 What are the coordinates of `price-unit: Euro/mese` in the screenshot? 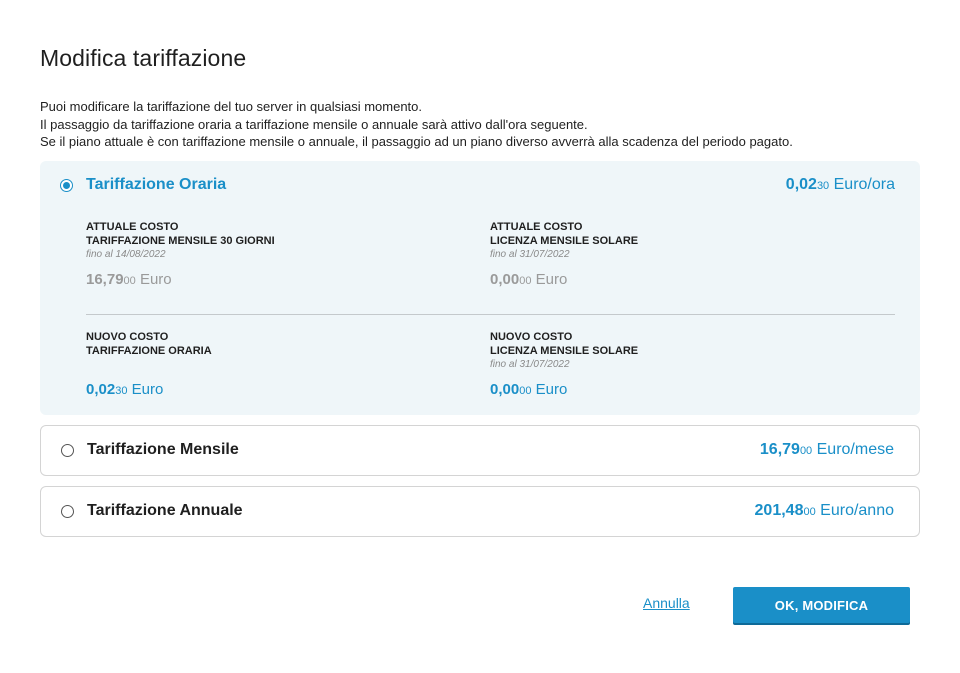 It's located at (853, 449).